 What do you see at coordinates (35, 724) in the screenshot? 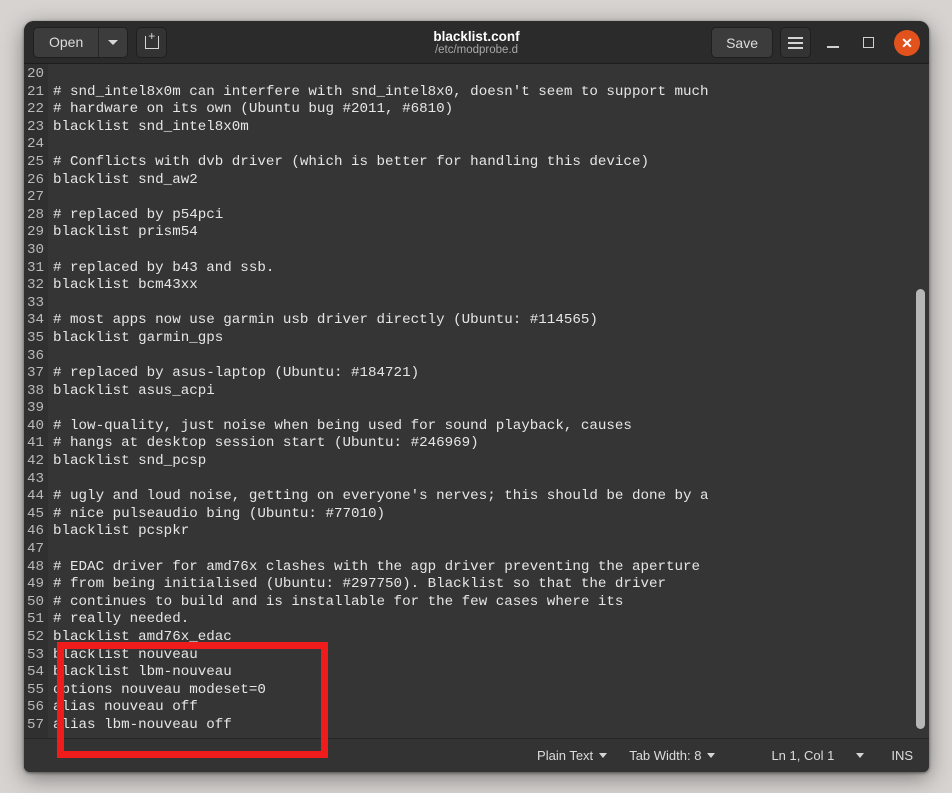
I see `line-number: 57` at bounding box center [35, 724].